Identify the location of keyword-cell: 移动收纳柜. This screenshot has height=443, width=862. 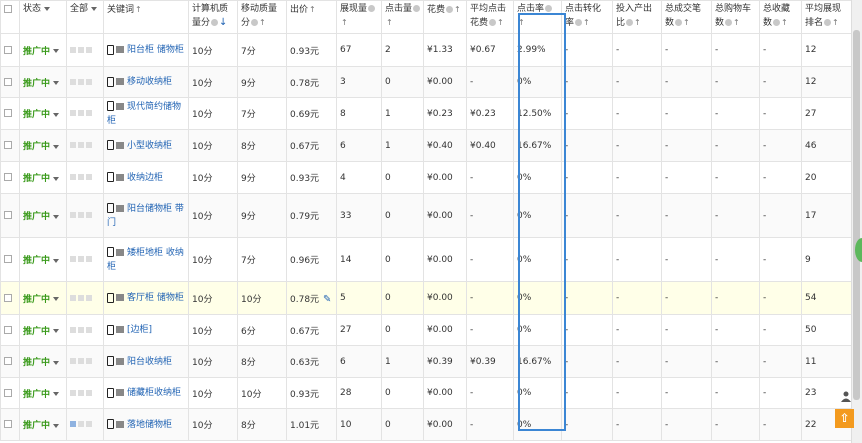
(146, 82).